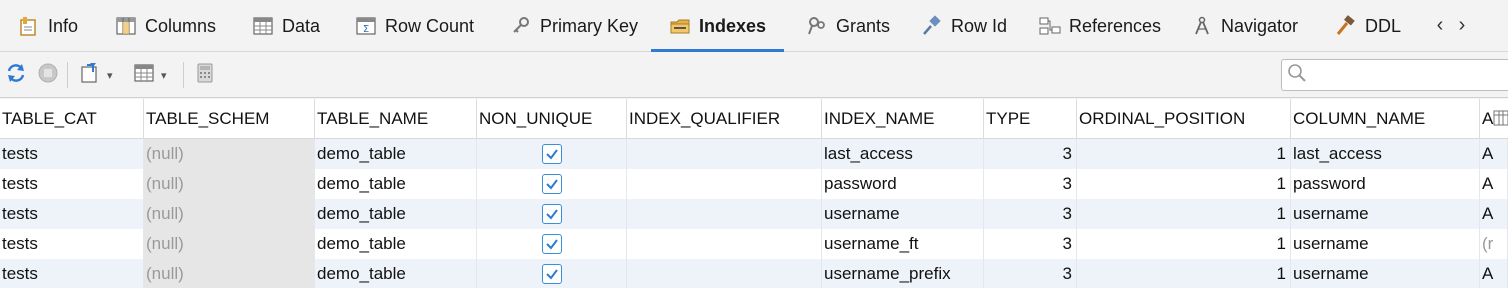 The height and width of the screenshot is (288, 1508). I want to click on column-chooser-icon, so click(1500, 118).